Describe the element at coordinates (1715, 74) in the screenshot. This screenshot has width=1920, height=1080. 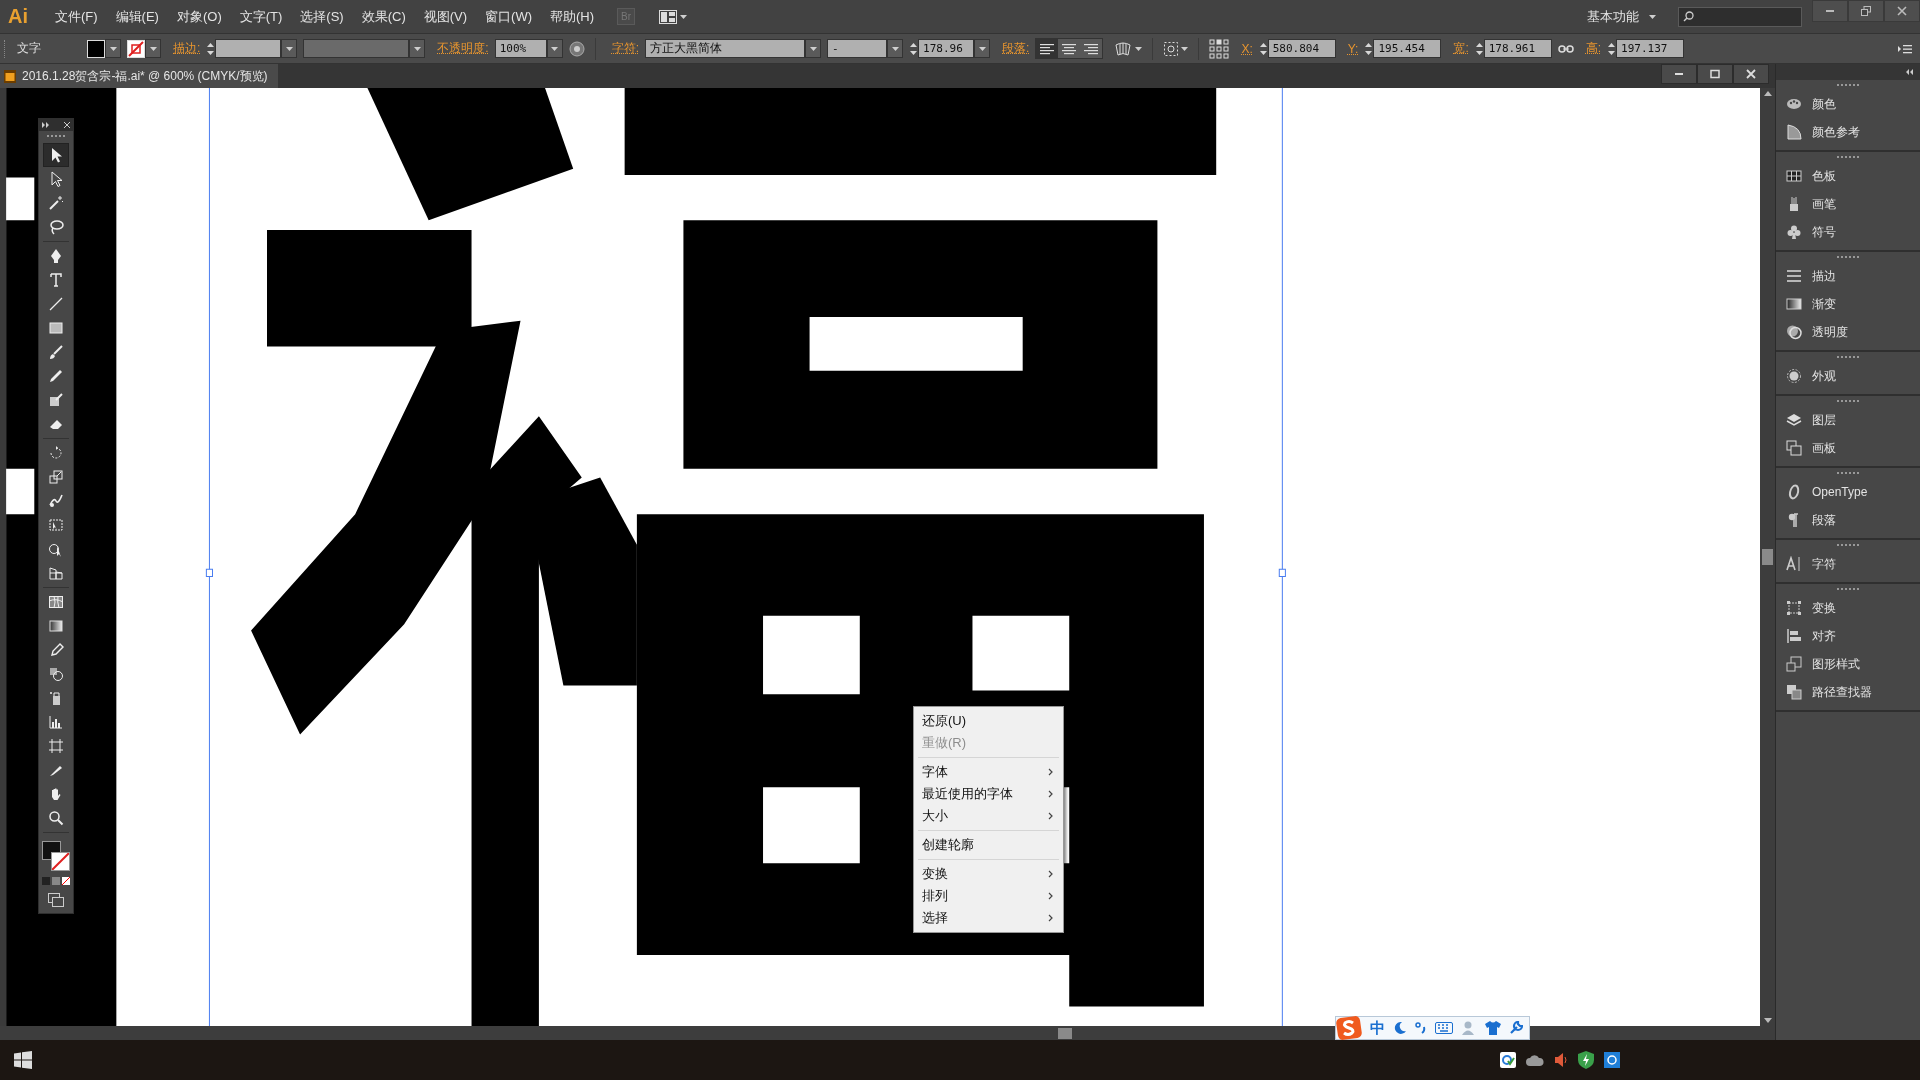
I see `maximize-button` at that location.